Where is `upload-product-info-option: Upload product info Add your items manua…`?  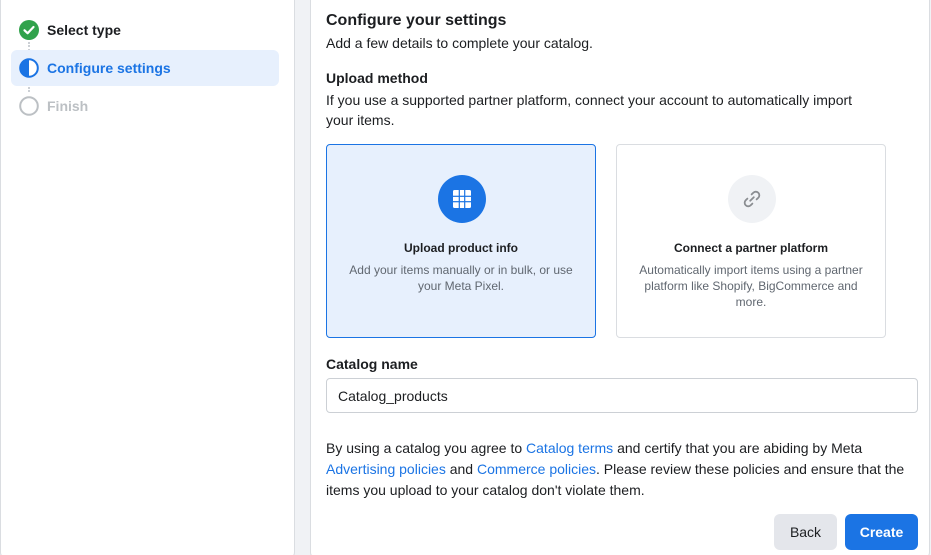
upload-product-info-option: Upload product info Add your items manua… is located at coordinates (461, 241).